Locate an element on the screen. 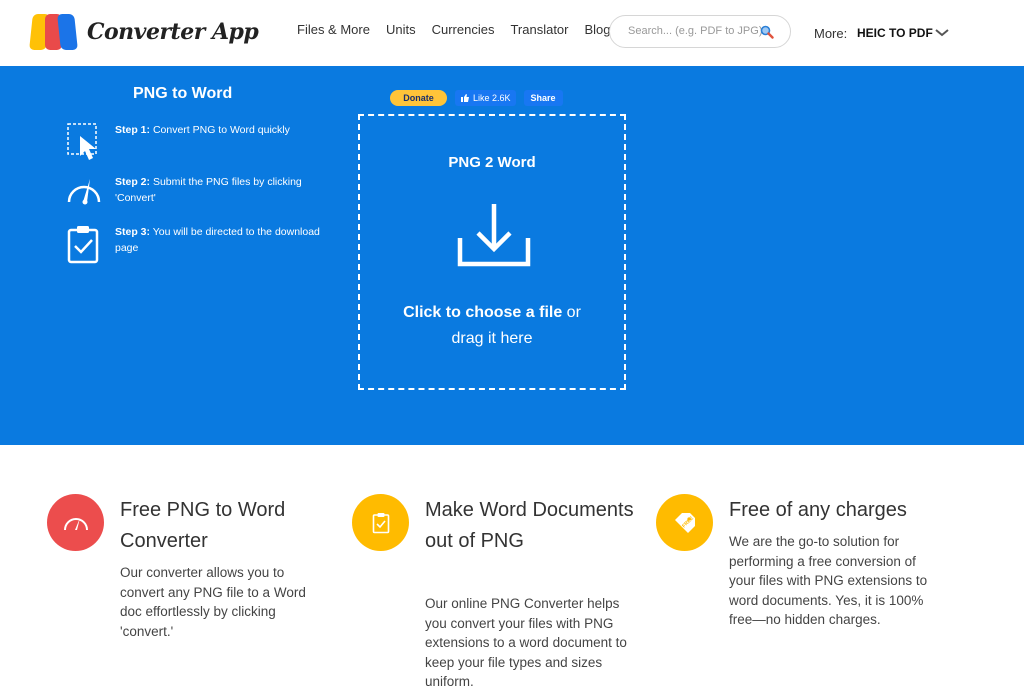 This screenshot has height=695, width=1024. thumbs-up-icon is located at coordinates (465, 98).